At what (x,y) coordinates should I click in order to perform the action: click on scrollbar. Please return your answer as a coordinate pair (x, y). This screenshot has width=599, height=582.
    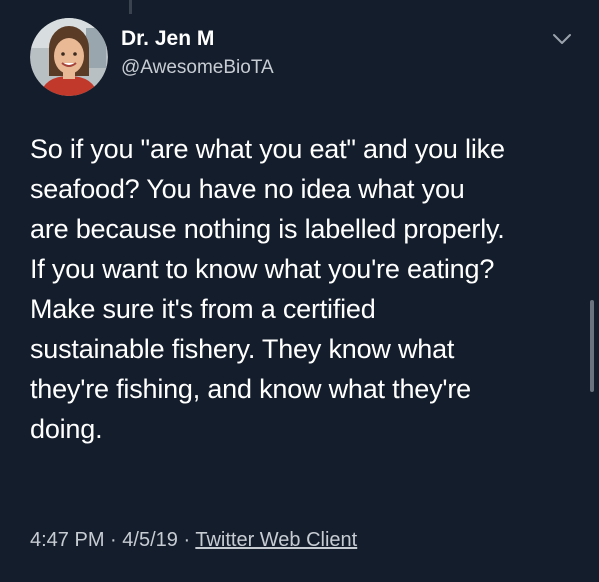
    Looking at the image, I should click on (592, 346).